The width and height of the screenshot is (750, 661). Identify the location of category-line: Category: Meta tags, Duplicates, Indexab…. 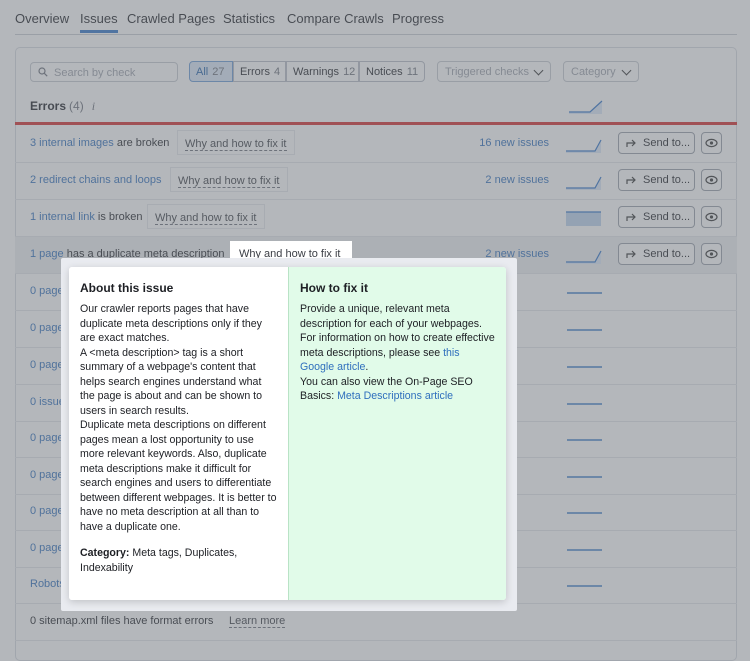
(179, 560).